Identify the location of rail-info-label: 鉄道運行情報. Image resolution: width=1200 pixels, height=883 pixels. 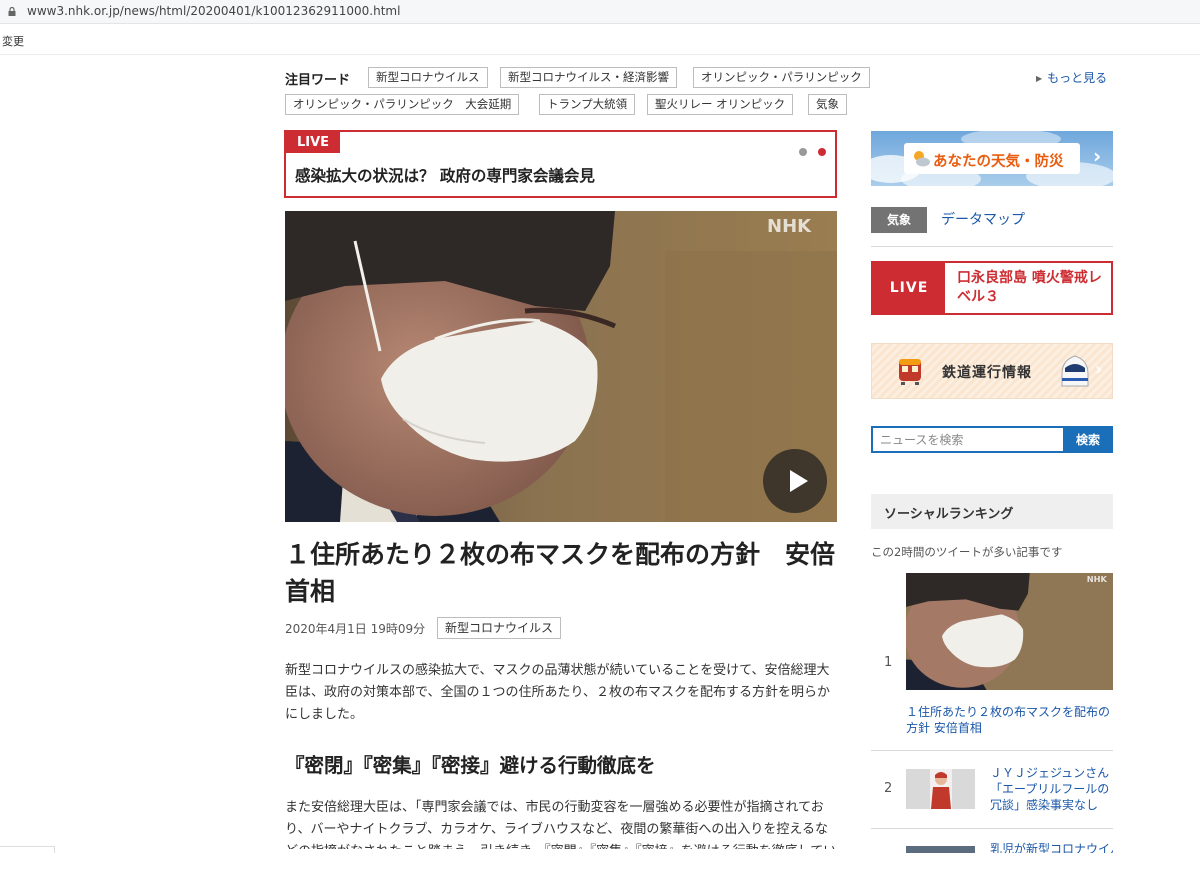
(987, 373).